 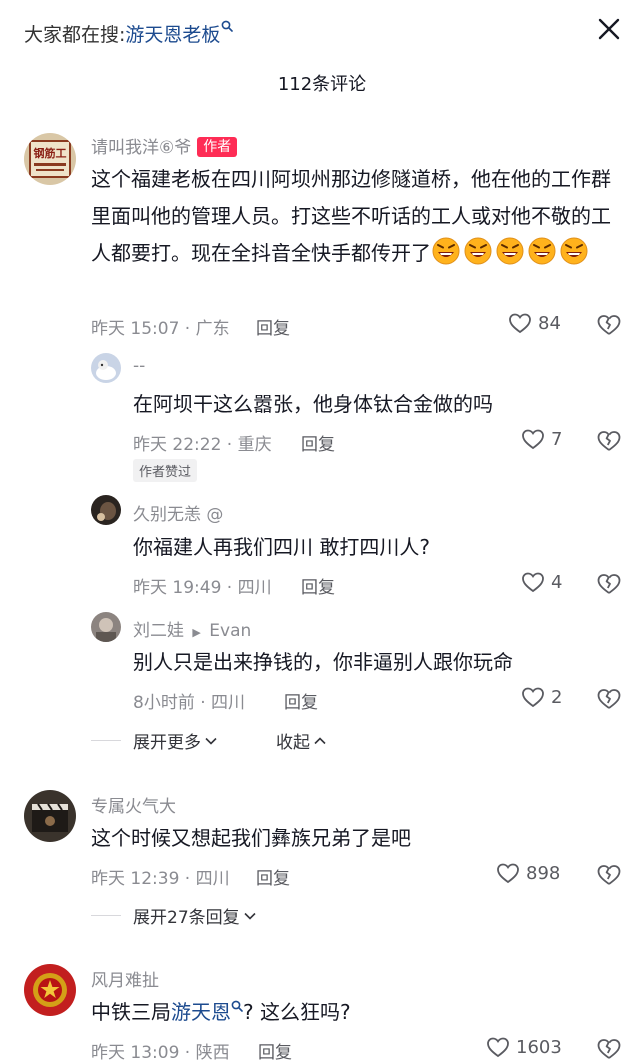 I want to click on like-count: 7, so click(x=557, y=439).